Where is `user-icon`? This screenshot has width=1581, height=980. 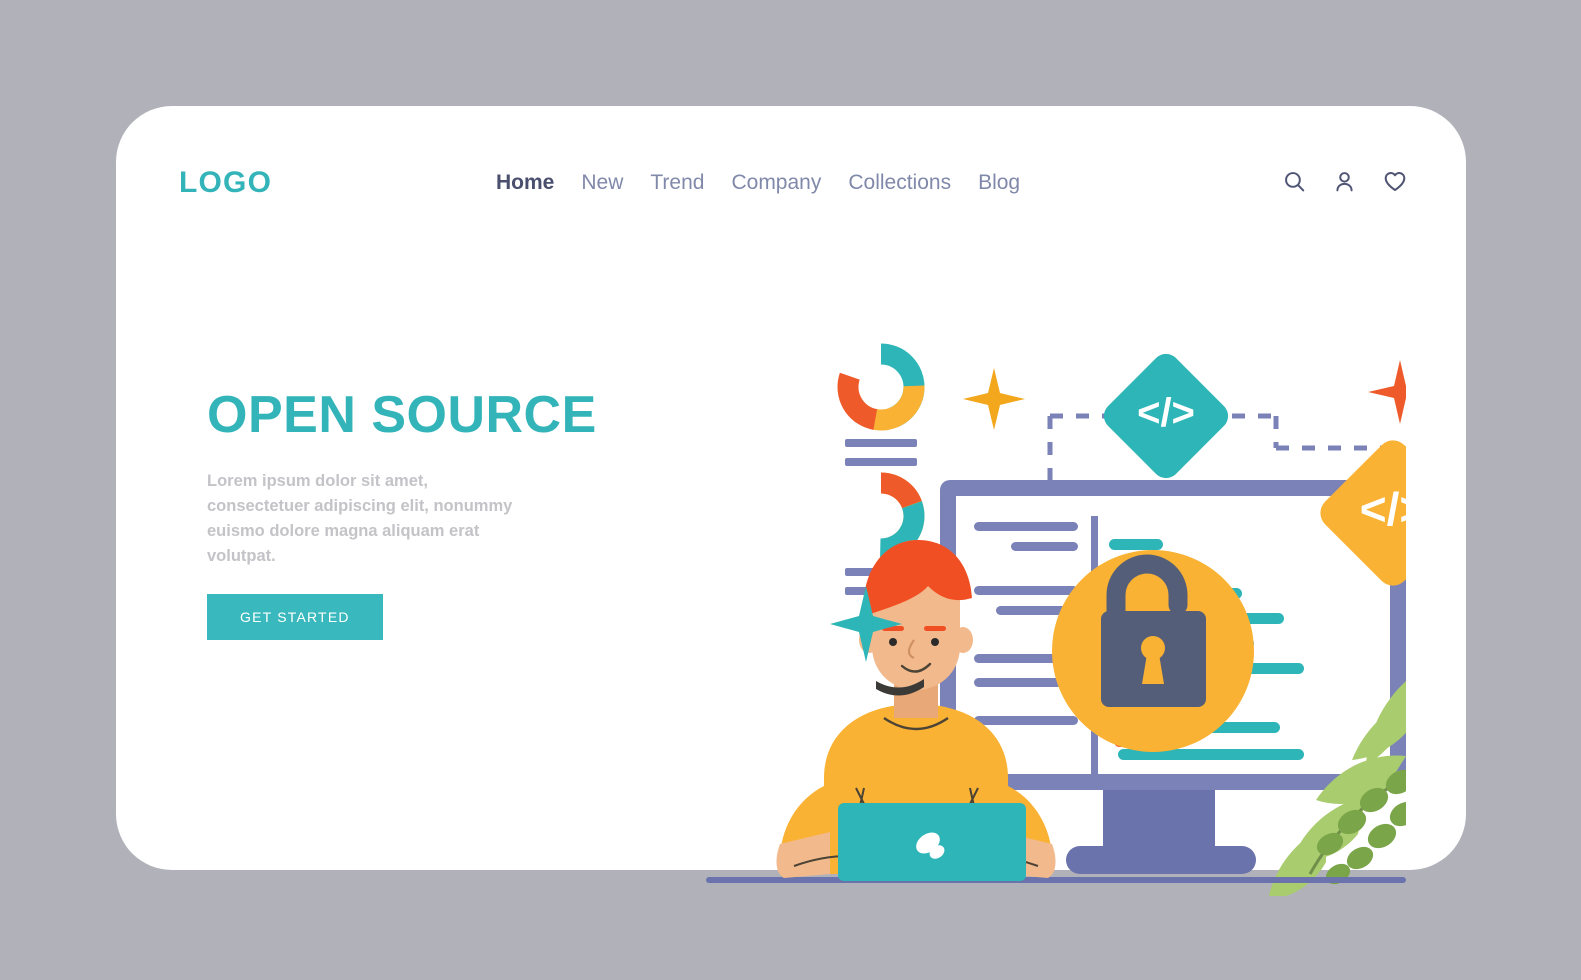 user-icon is located at coordinates (1344, 181).